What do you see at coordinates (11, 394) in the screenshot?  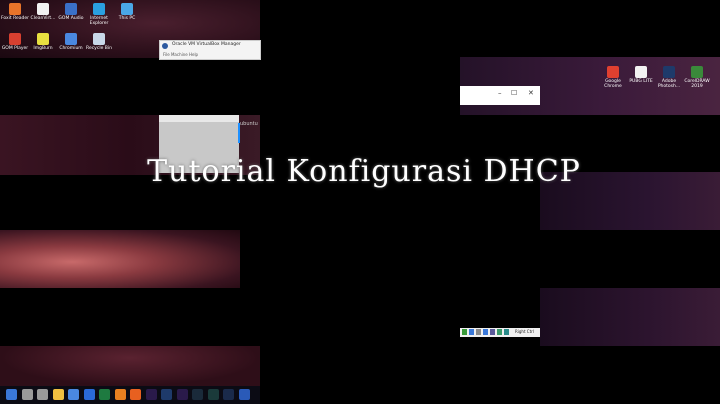 I see `start-icon` at bounding box center [11, 394].